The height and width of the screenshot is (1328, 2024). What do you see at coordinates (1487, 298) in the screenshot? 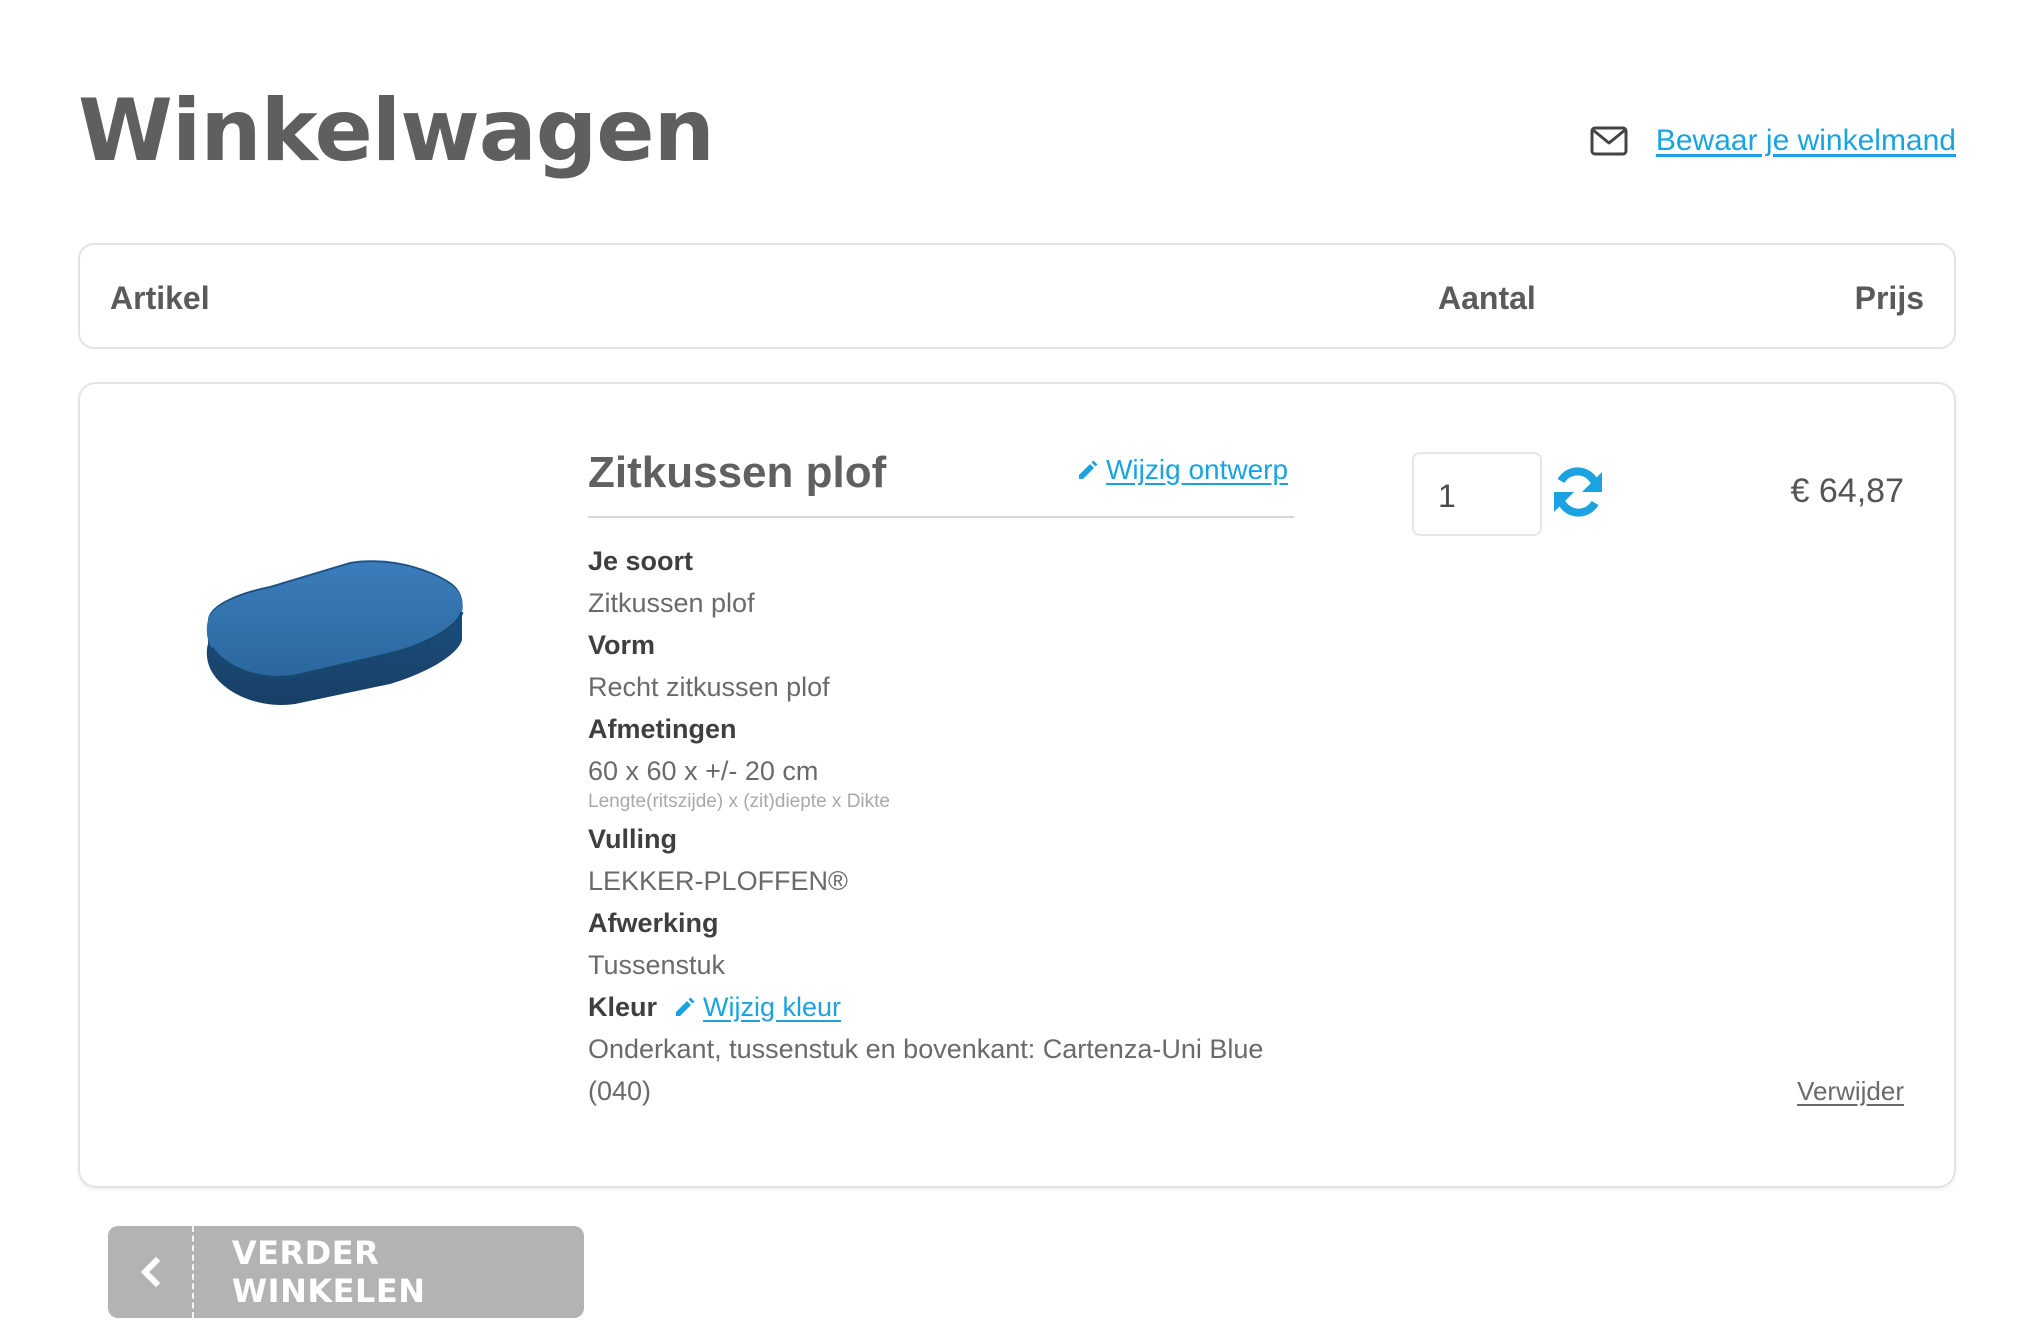
I see `column-header-quantity: Aantal` at bounding box center [1487, 298].